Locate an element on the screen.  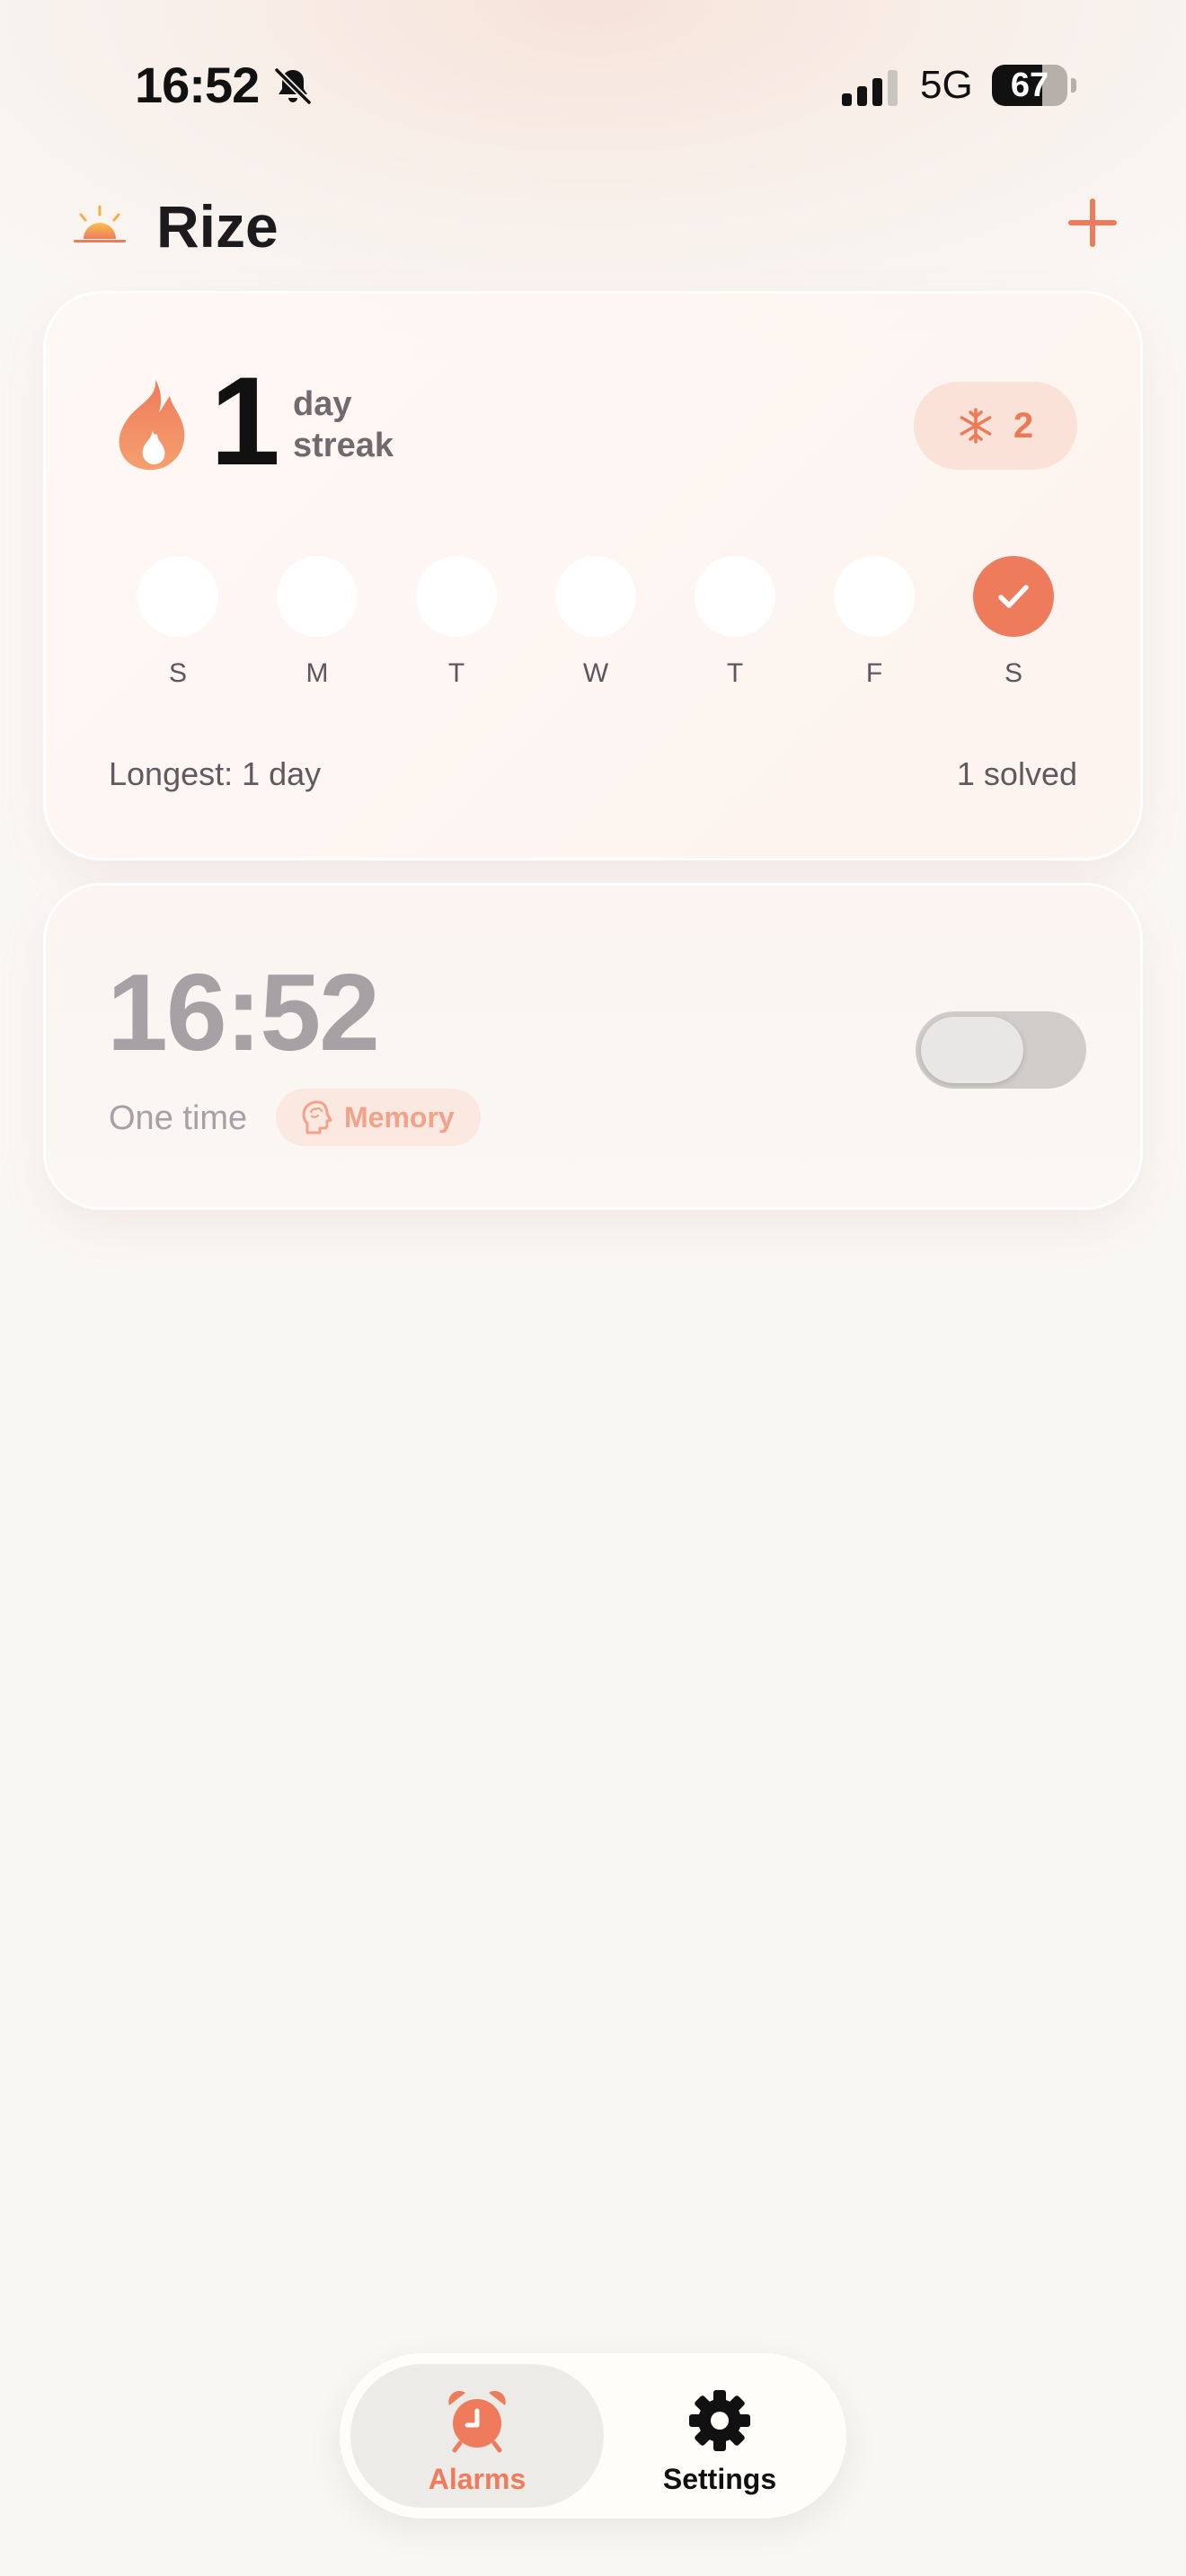
tab-settings-label: Settings is located at coordinates (719, 2479).